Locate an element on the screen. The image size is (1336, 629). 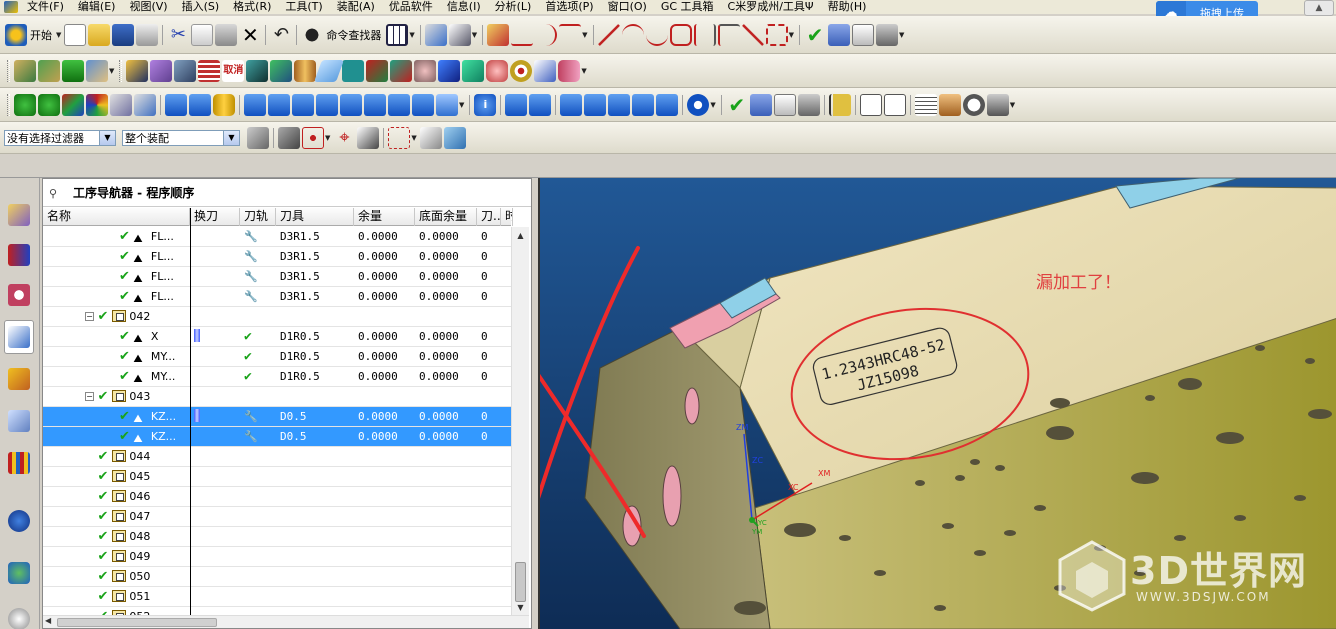
rectangle-select-icon is located at coordinates (399, 137).